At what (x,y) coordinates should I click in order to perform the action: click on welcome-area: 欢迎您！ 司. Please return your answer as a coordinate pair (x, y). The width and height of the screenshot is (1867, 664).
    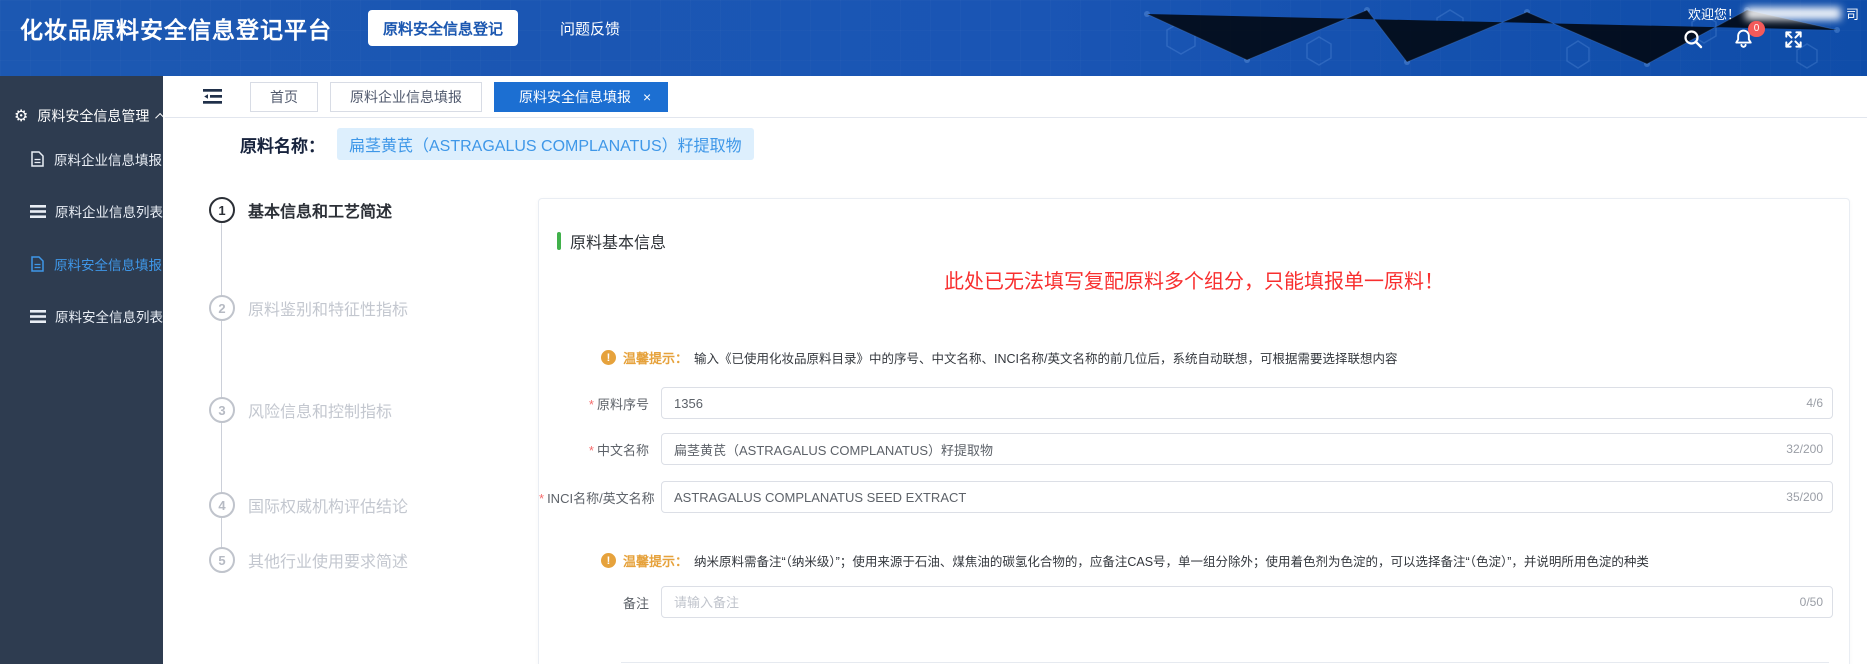
    Looking at the image, I should click on (1773, 13).